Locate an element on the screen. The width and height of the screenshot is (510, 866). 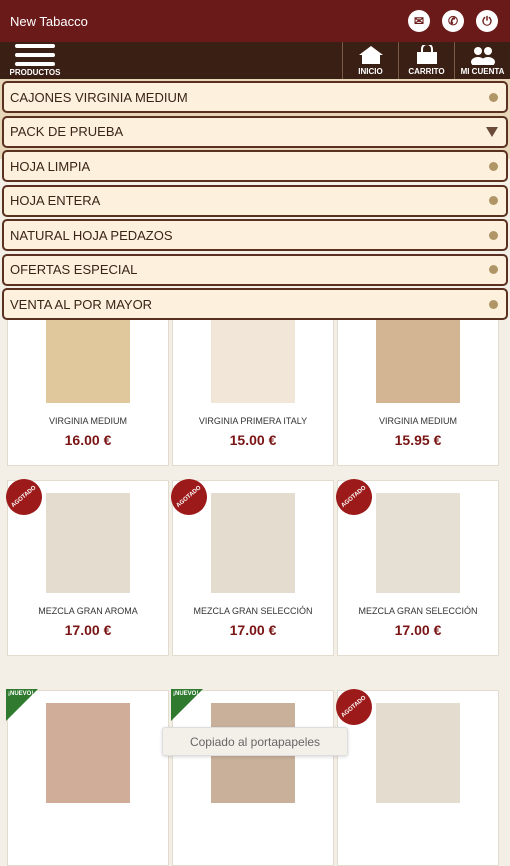
power-icon: ⏻ is located at coordinates (487, 21).